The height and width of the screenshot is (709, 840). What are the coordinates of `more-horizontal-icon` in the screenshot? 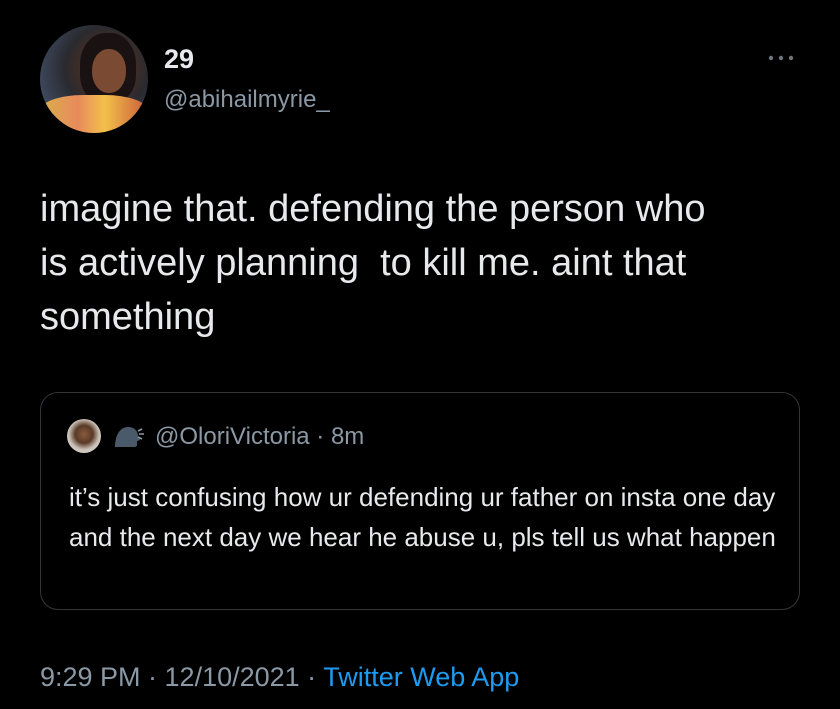 It's located at (781, 58).